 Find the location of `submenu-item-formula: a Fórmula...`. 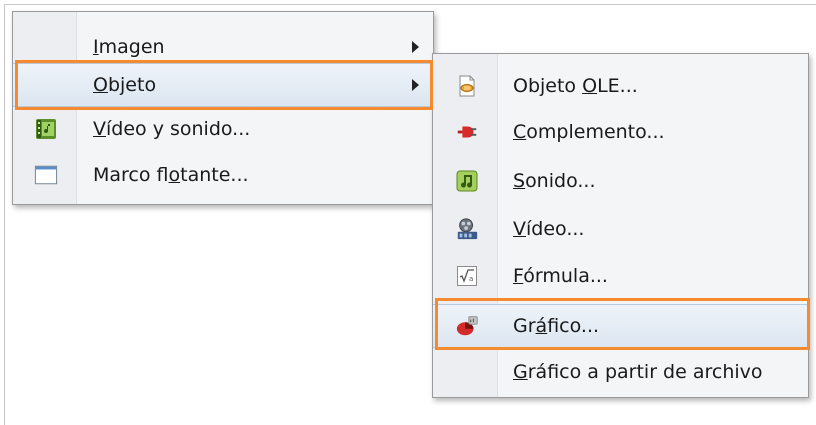

submenu-item-formula: a Fórmula... is located at coordinates (620, 276).